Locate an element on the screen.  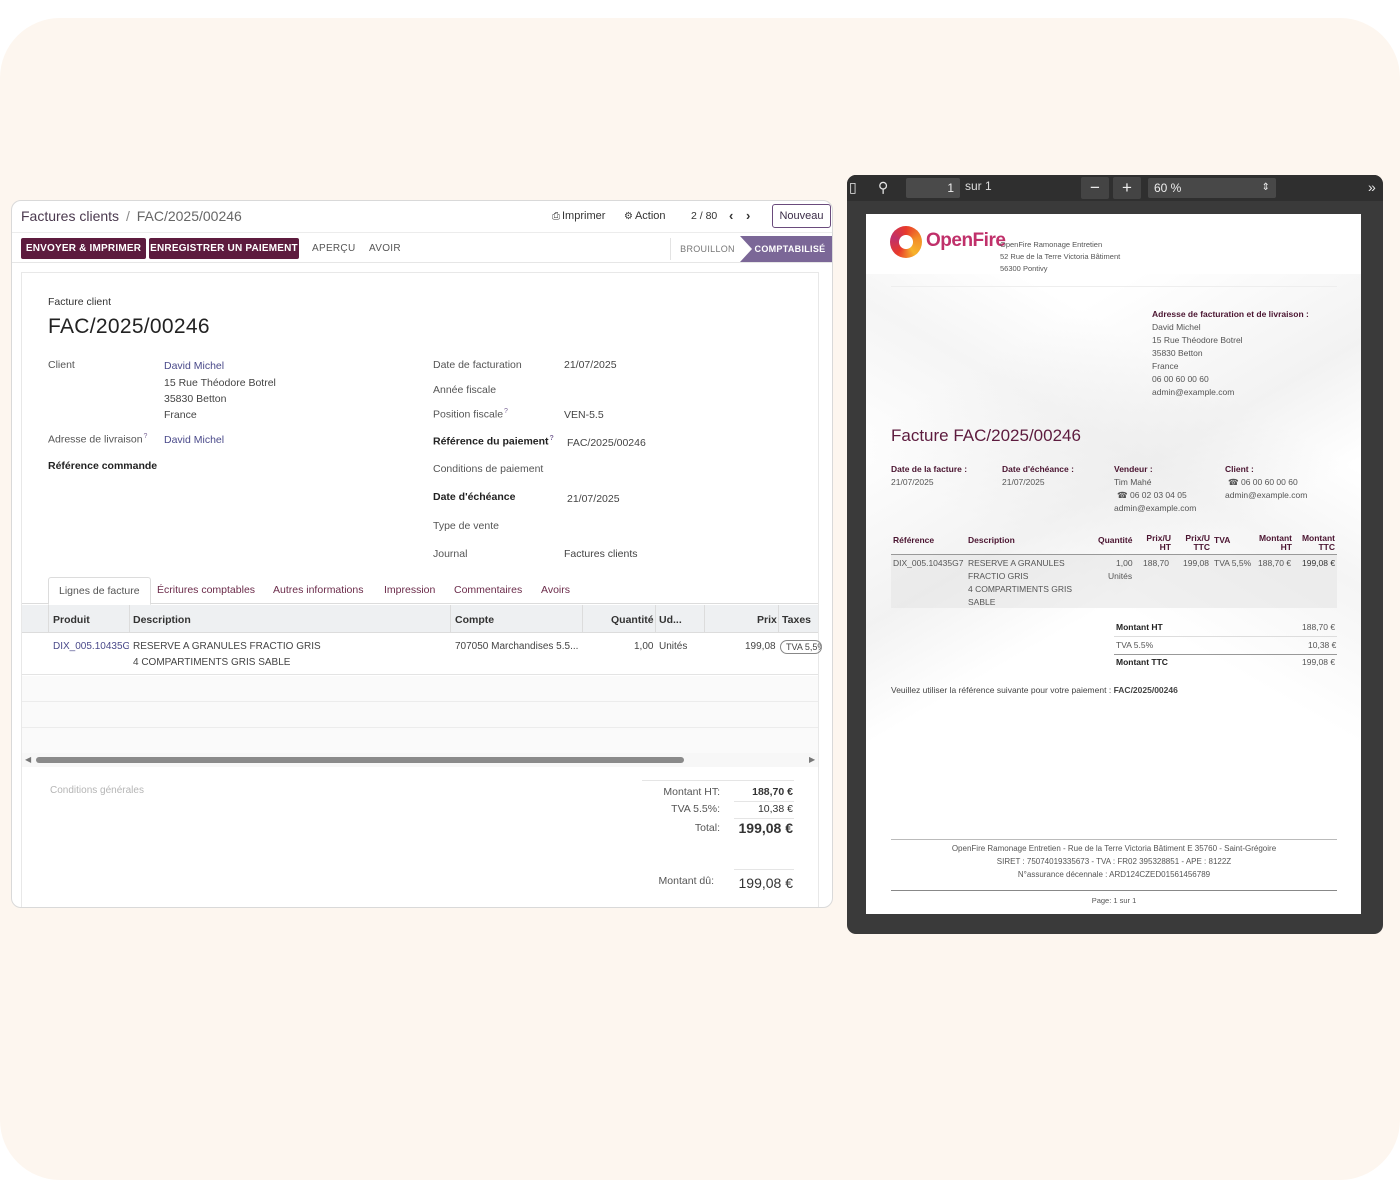
line-price: 199,08 is located at coordinates (760, 646).